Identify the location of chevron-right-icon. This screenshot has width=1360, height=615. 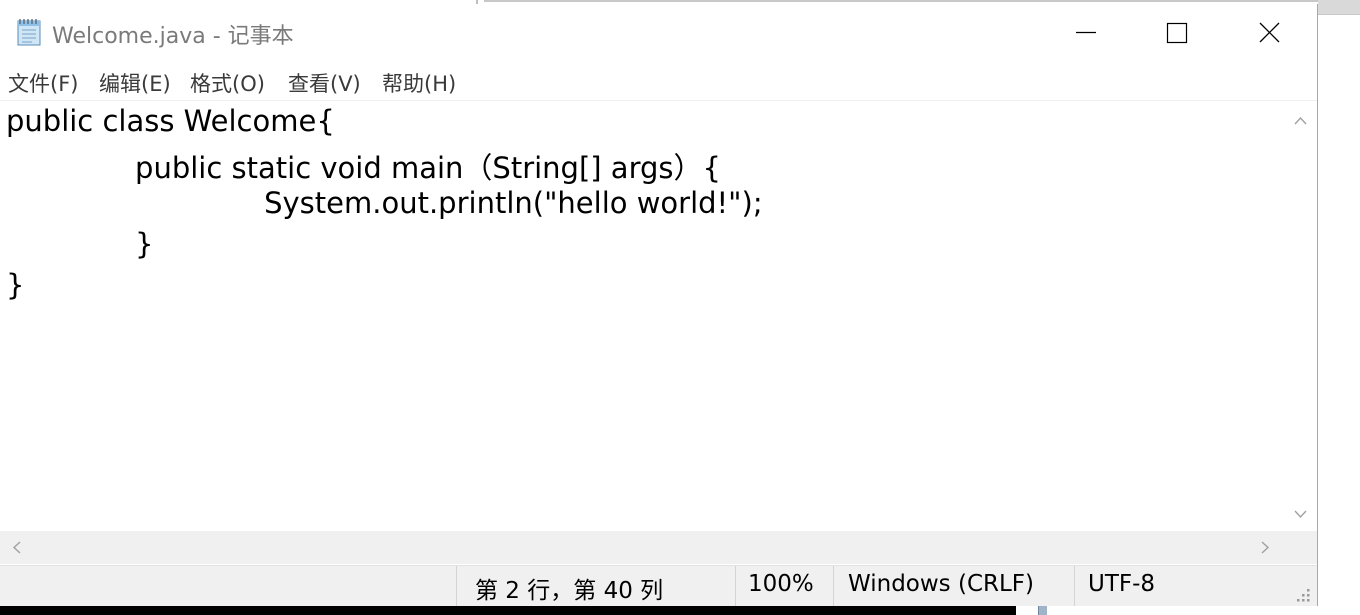
(1265, 547).